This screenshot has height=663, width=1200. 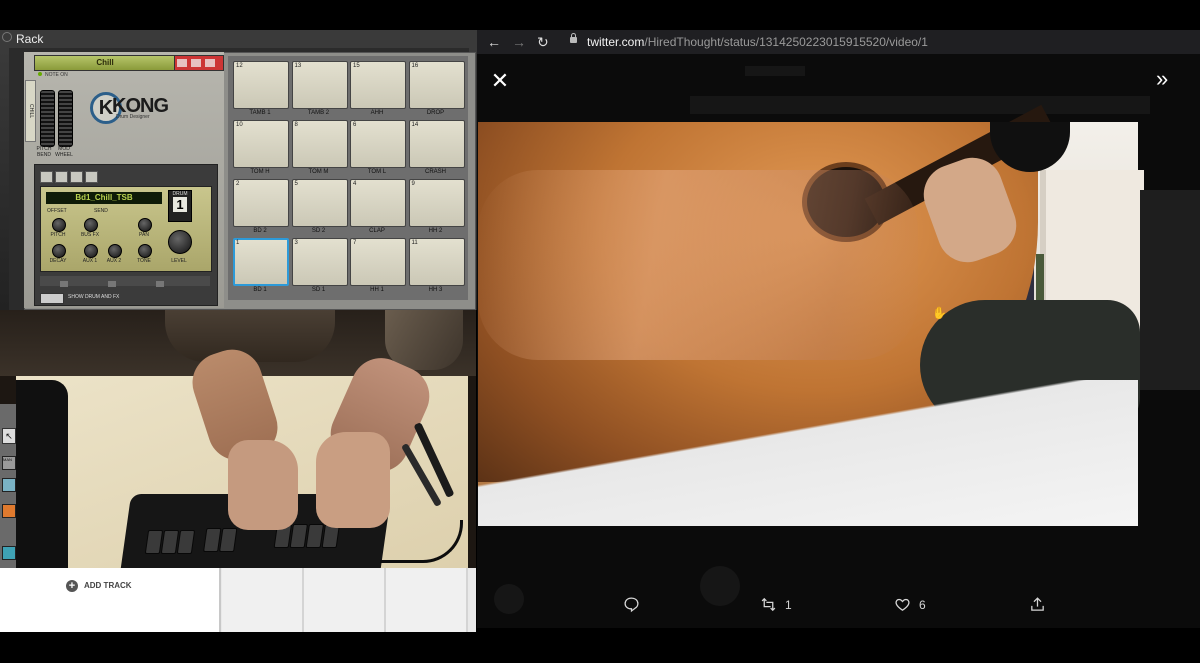 What do you see at coordinates (573, 38) in the screenshot?
I see `lock-icon` at bounding box center [573, 38].